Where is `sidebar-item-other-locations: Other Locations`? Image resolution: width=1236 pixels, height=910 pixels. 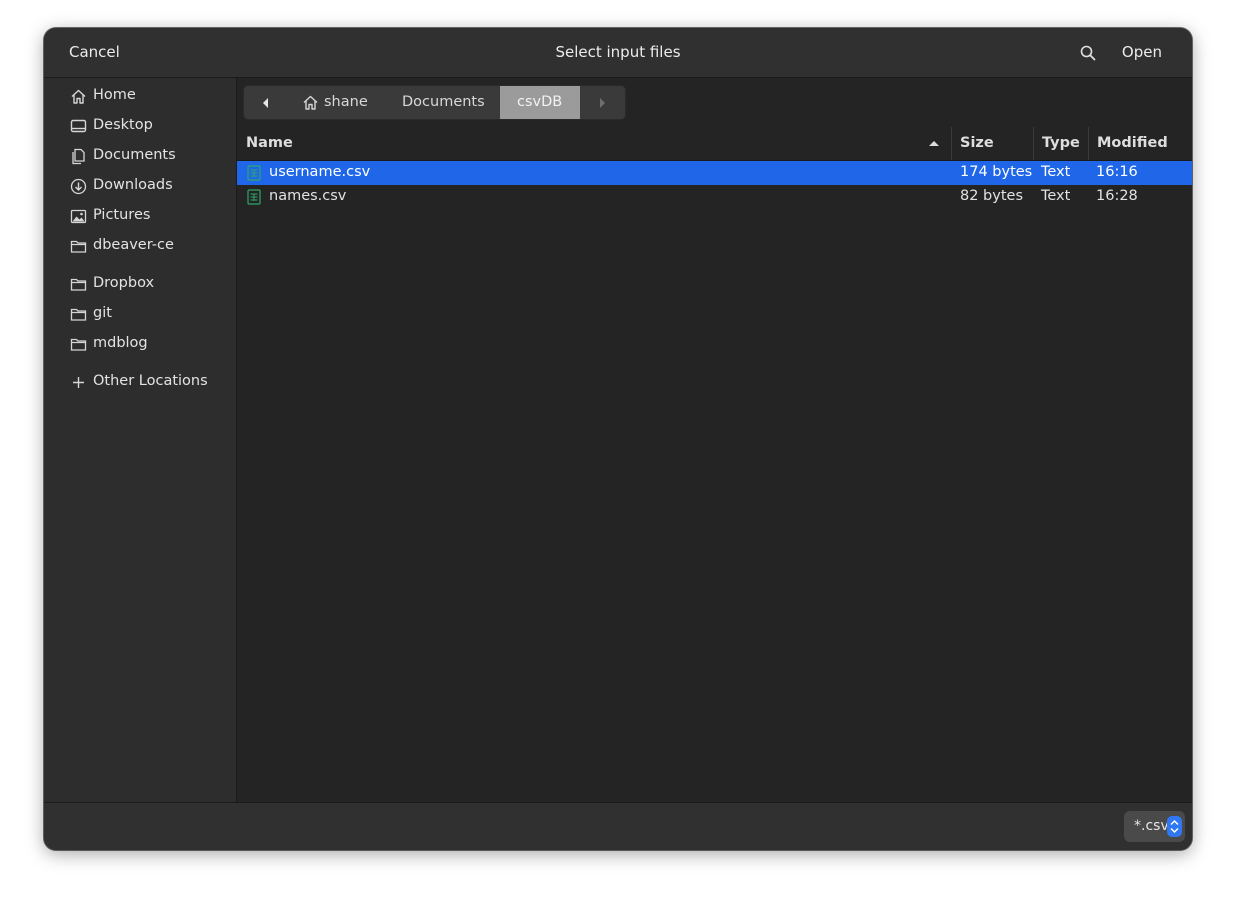
sidebar-item-other-locations: Other Locations is located at coordinates (140, 382).